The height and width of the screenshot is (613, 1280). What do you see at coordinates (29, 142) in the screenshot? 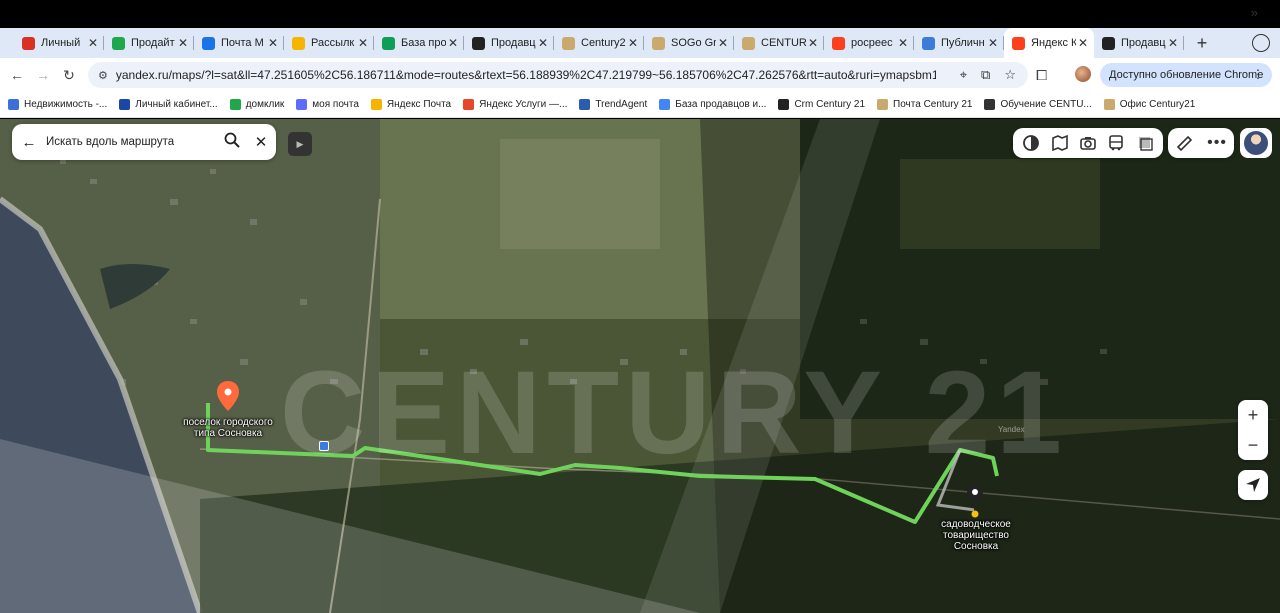
I see `back-arrow-icon: ←` at bounding box center [29, 142].